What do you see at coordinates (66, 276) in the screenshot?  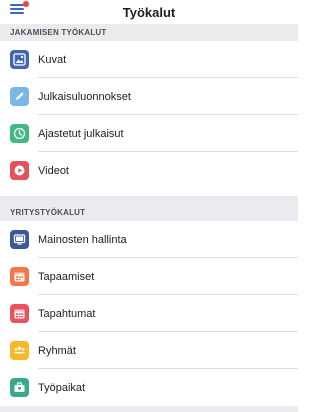 I see `tool-label: Tapaamiset` at bounding box center [66, 276].